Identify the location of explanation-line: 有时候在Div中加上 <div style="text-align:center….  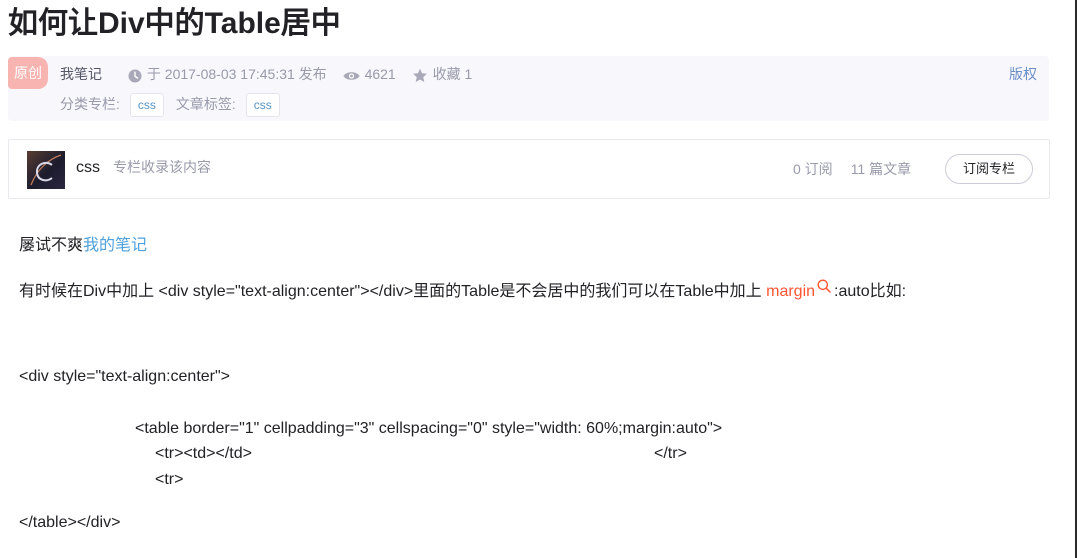
(462, 291).